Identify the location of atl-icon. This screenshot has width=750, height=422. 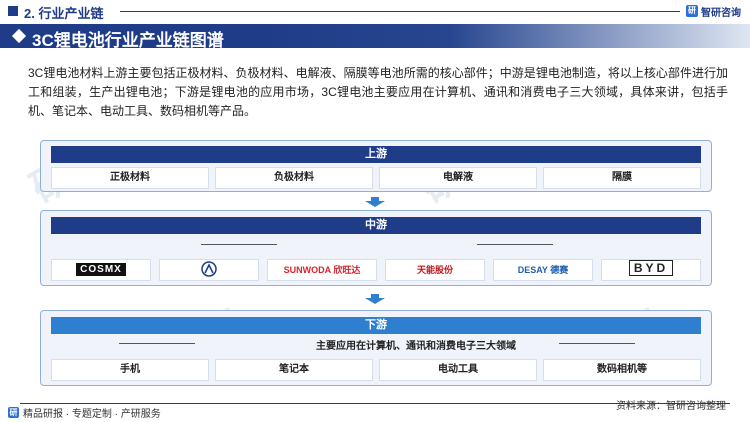
(209, 269).